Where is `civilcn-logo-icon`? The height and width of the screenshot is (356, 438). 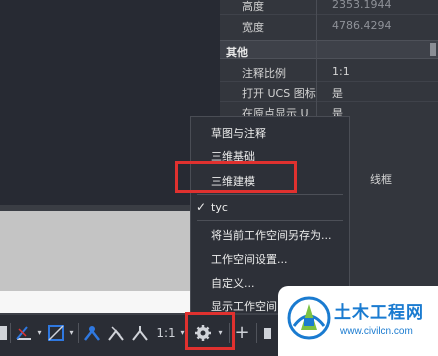 civilcn-logo-icon is located at coordinates (309, 318).